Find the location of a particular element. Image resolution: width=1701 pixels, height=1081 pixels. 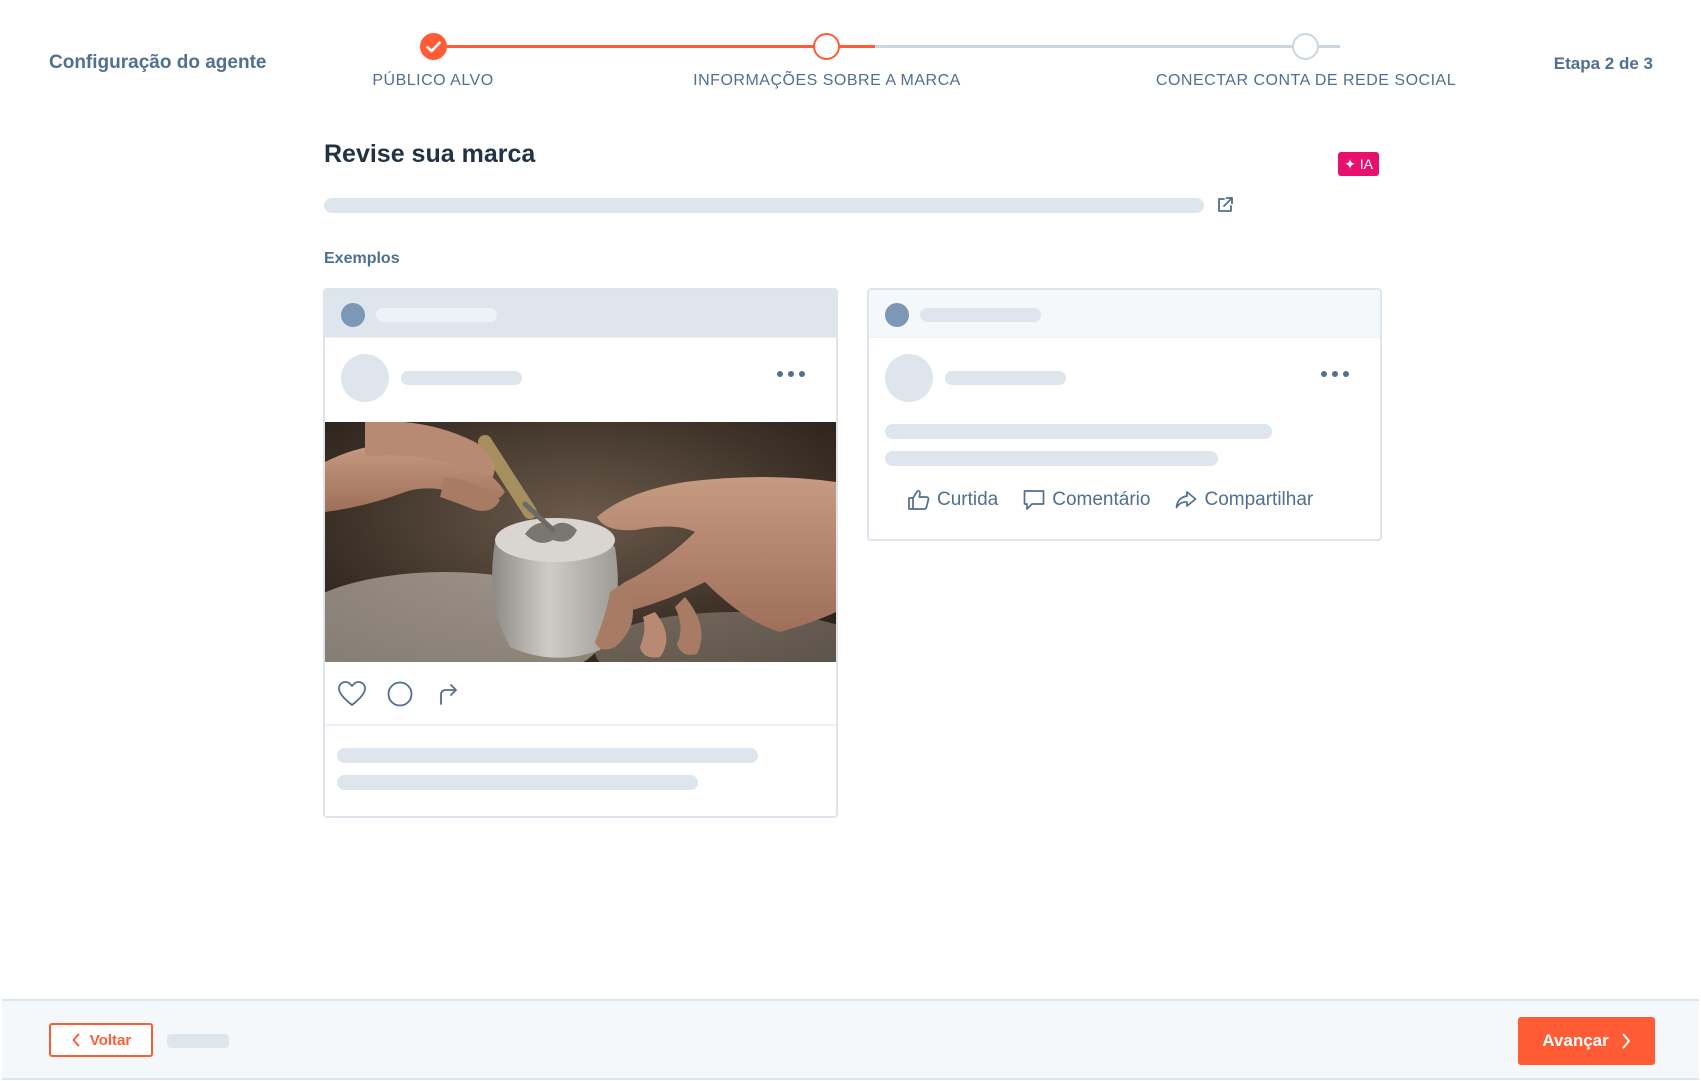

facebook-preview-card: Curtida Comentário Compartilhar is located at coordinates (1124, 414).